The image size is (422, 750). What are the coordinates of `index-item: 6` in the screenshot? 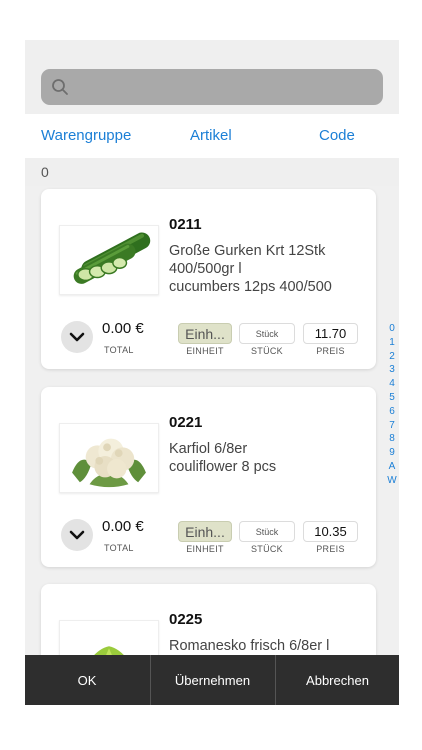 It's located at (392, 412).